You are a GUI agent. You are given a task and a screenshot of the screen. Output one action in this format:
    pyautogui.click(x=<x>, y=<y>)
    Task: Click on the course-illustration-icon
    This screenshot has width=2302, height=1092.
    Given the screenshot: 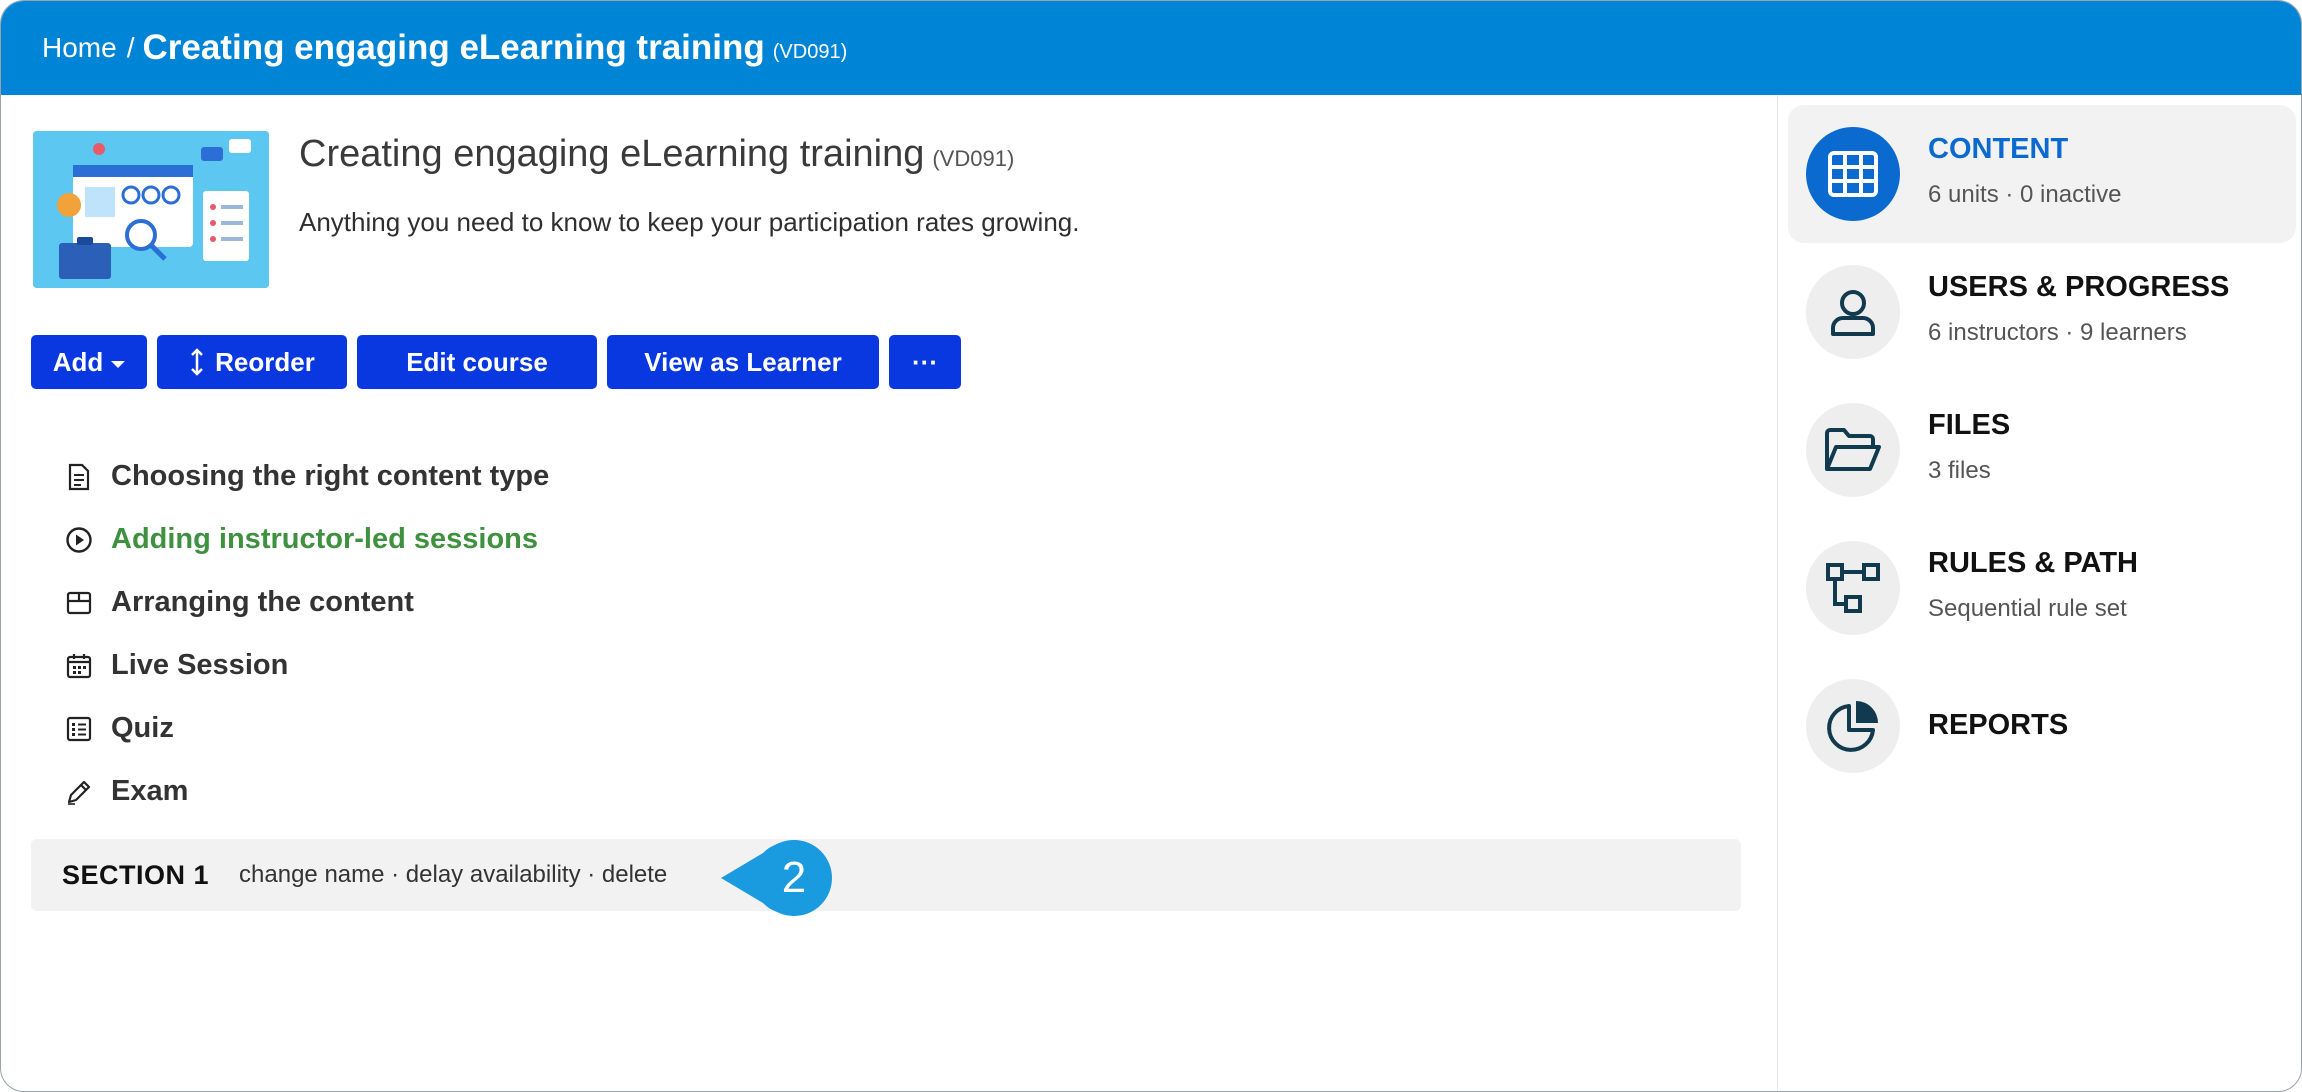 What is the action you would take?
    pyautogui.click(x=151, y=209)
    